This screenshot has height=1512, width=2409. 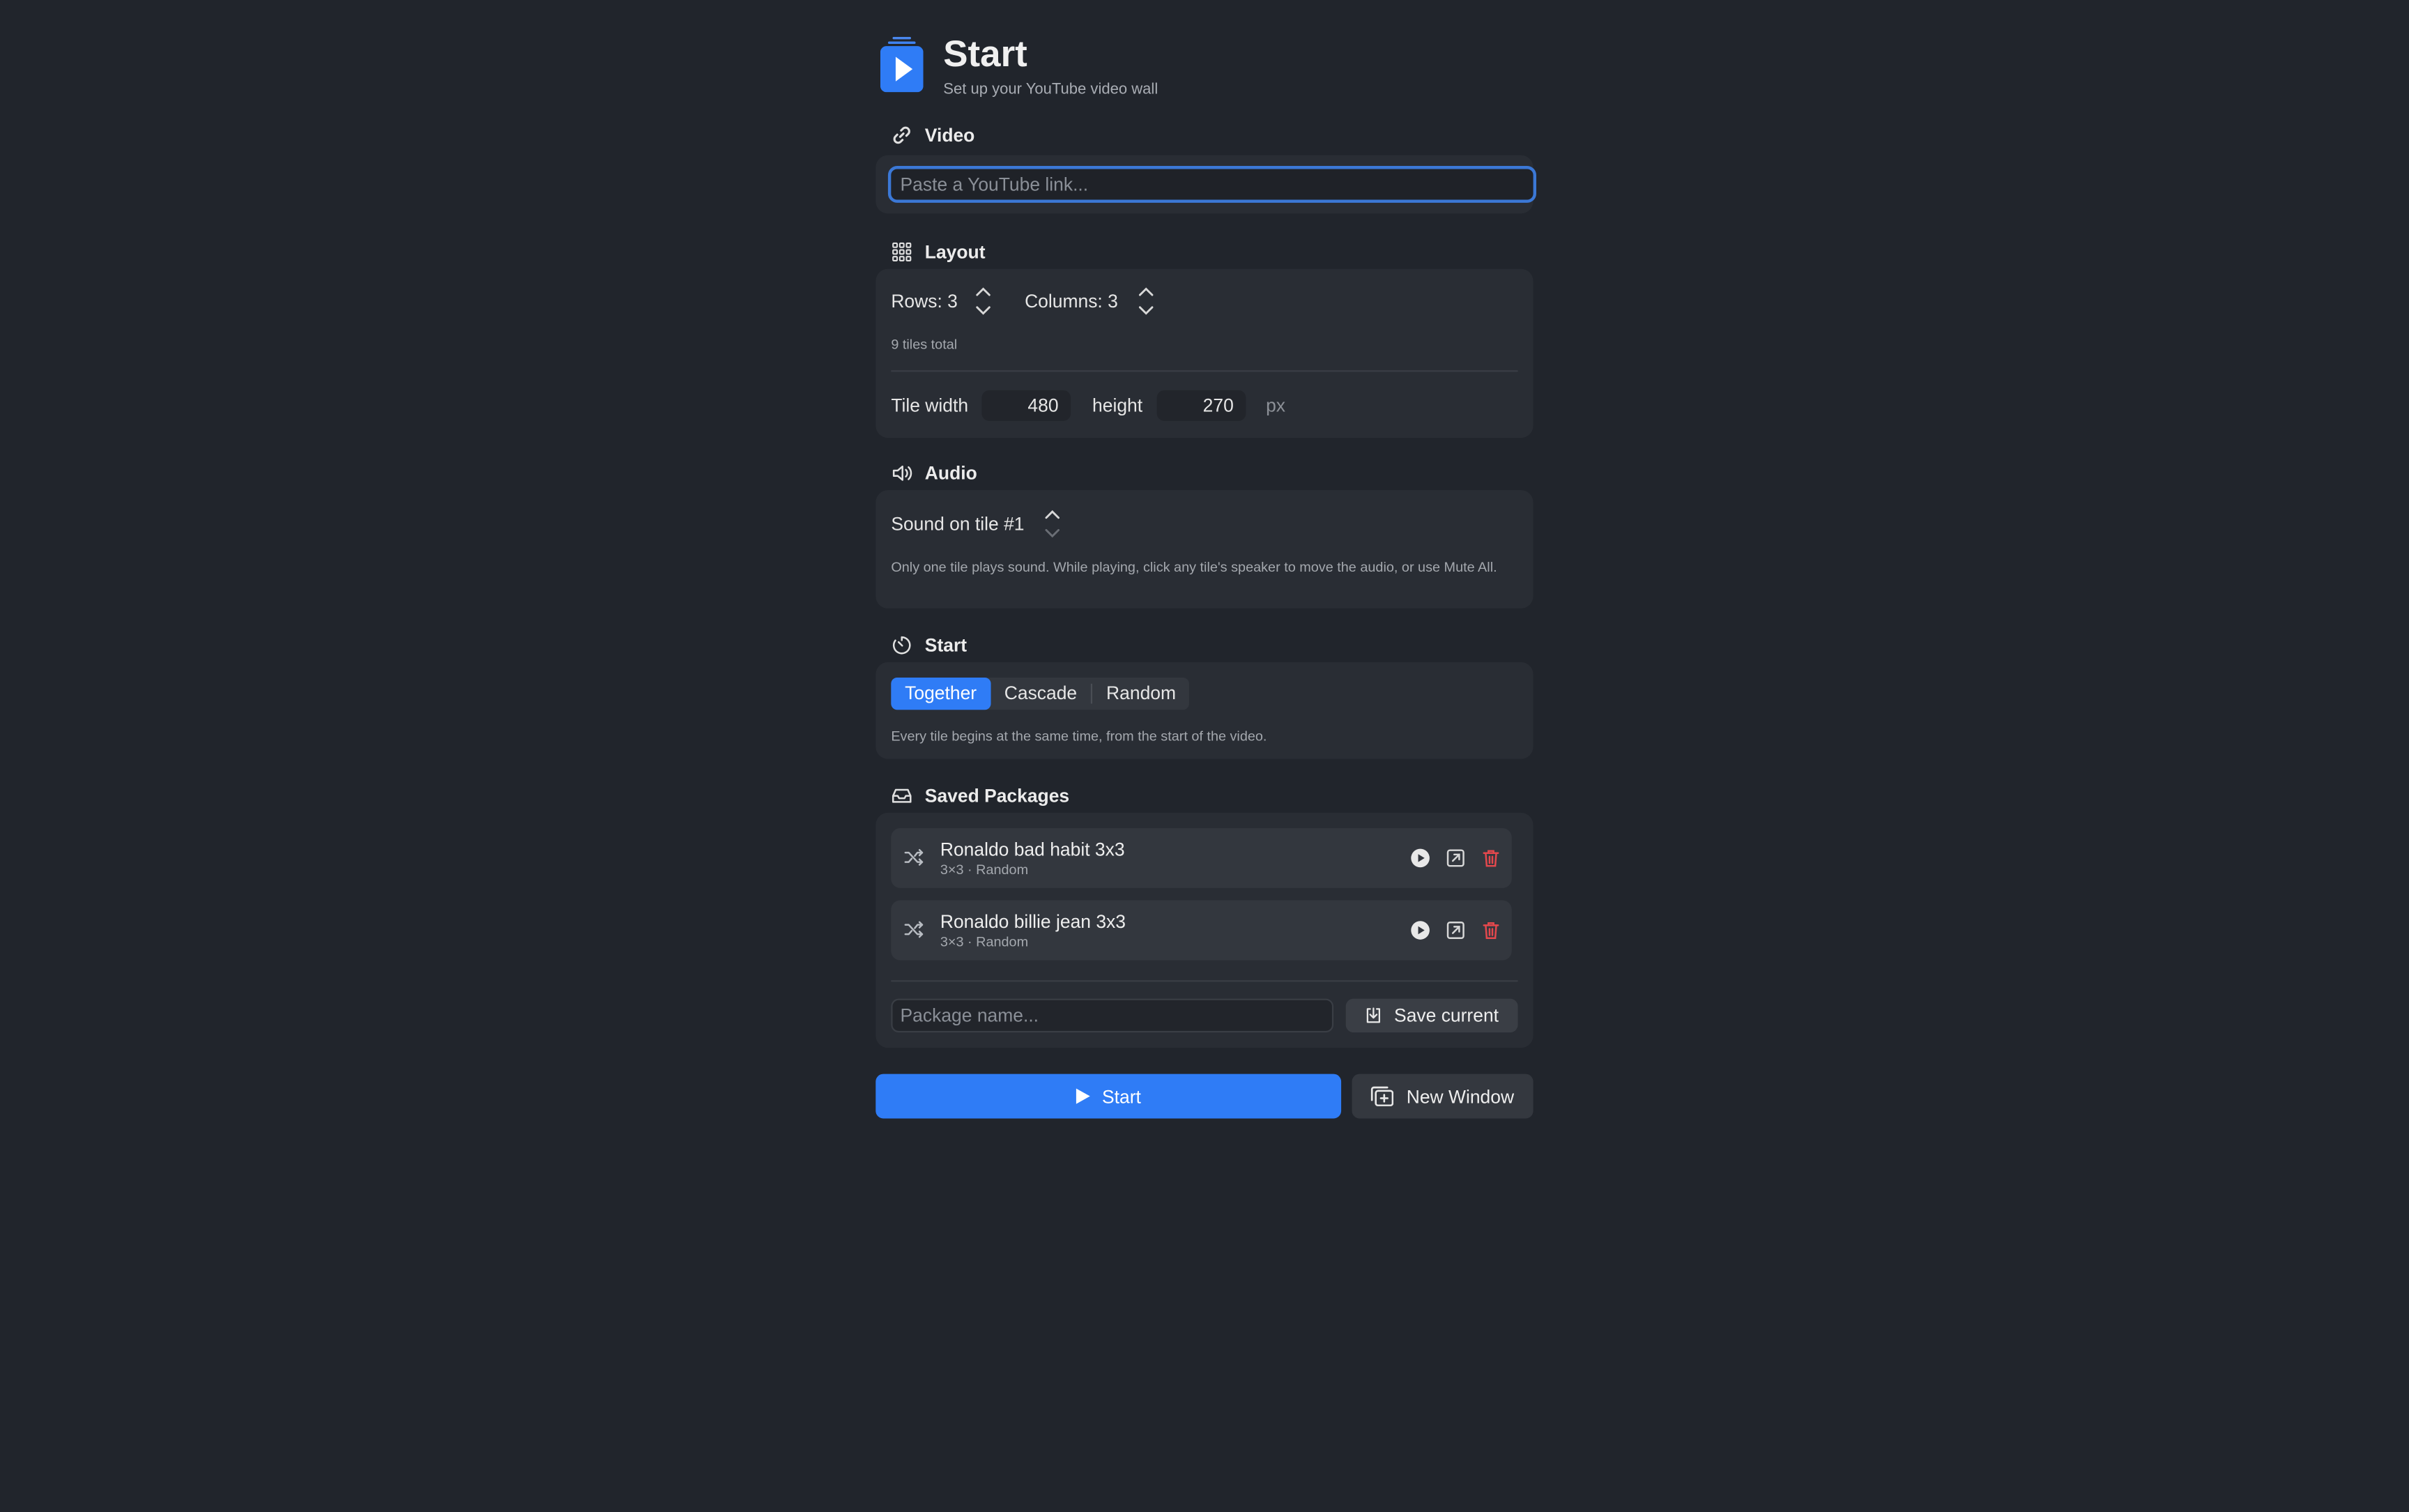 What do you see at coordinates (1201, 405) in the screenshot?
I see `tile-height-input: 270` at bounding box center [1201, 405].